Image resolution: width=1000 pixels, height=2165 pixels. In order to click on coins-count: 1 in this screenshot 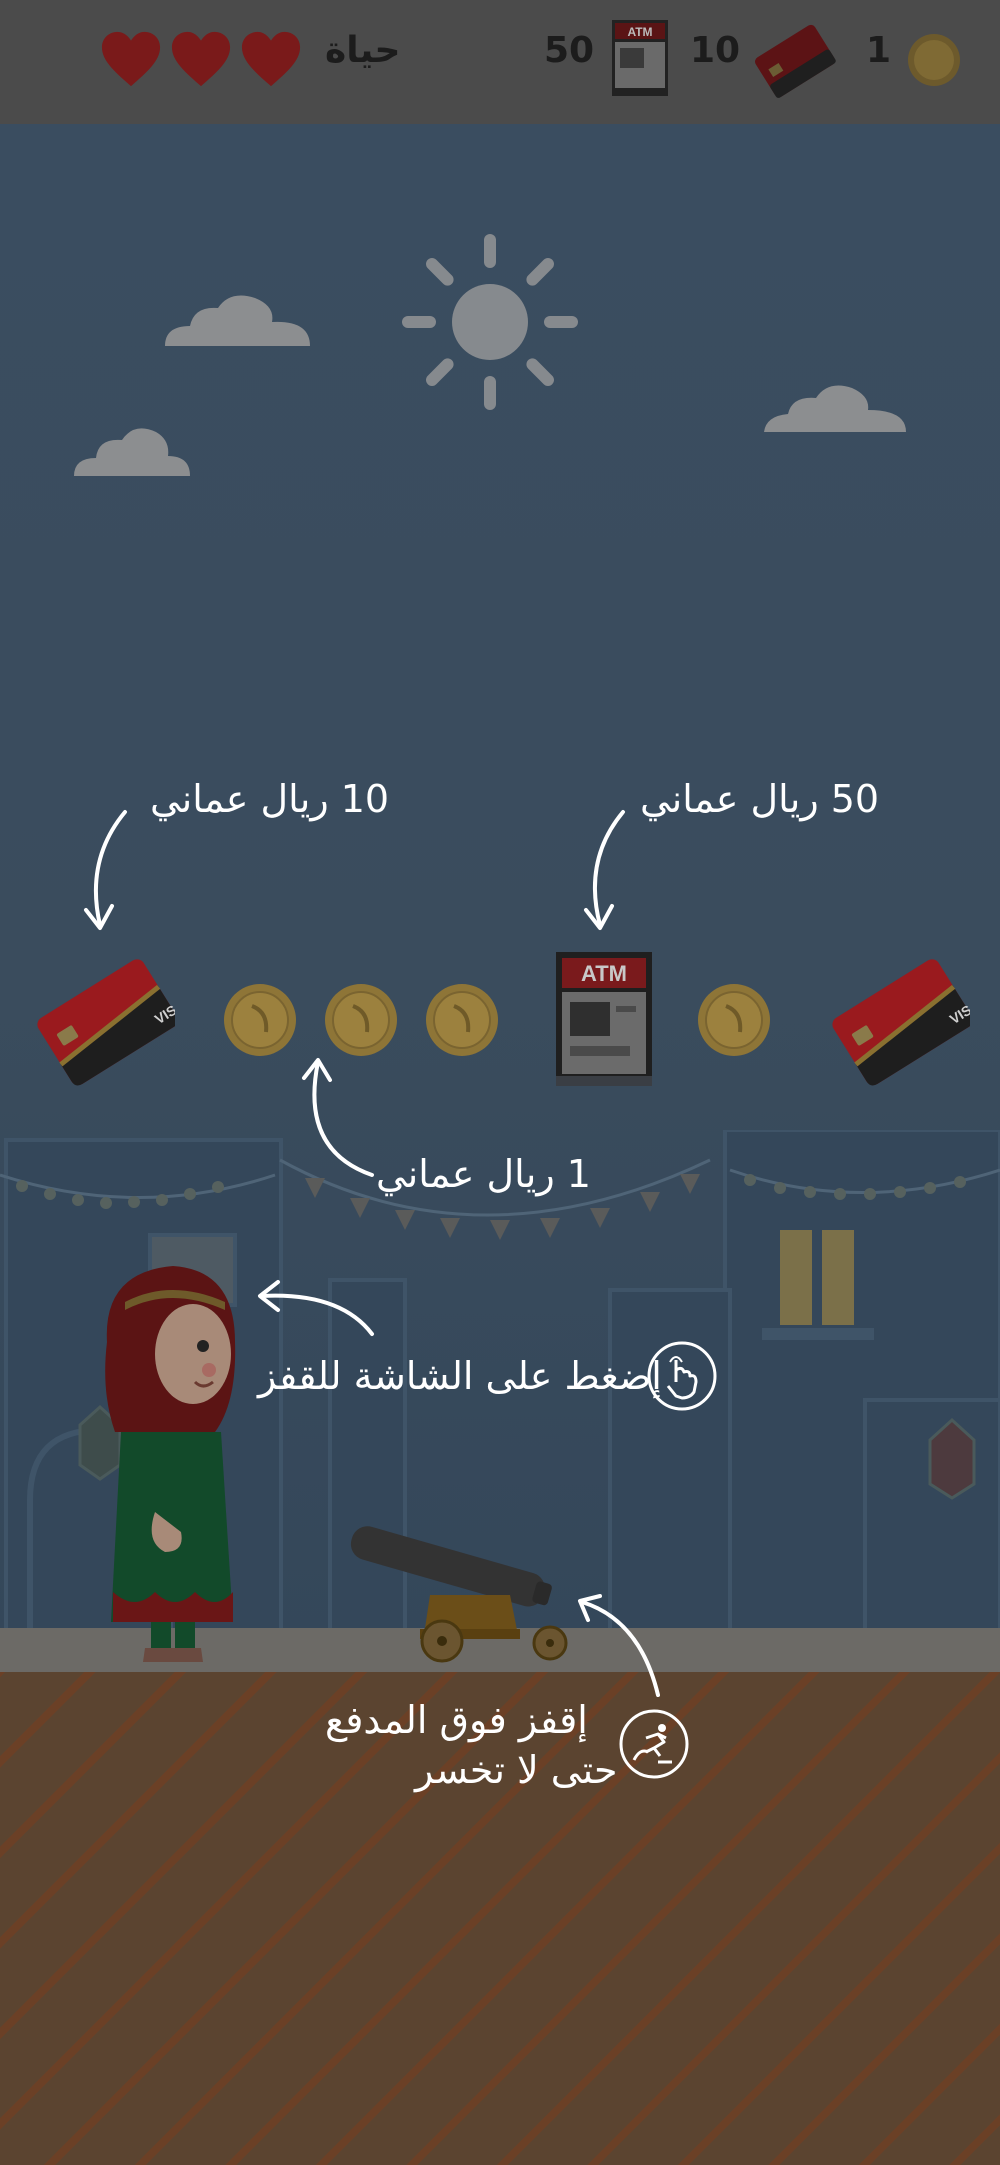, I will do `click(879, 50)`.